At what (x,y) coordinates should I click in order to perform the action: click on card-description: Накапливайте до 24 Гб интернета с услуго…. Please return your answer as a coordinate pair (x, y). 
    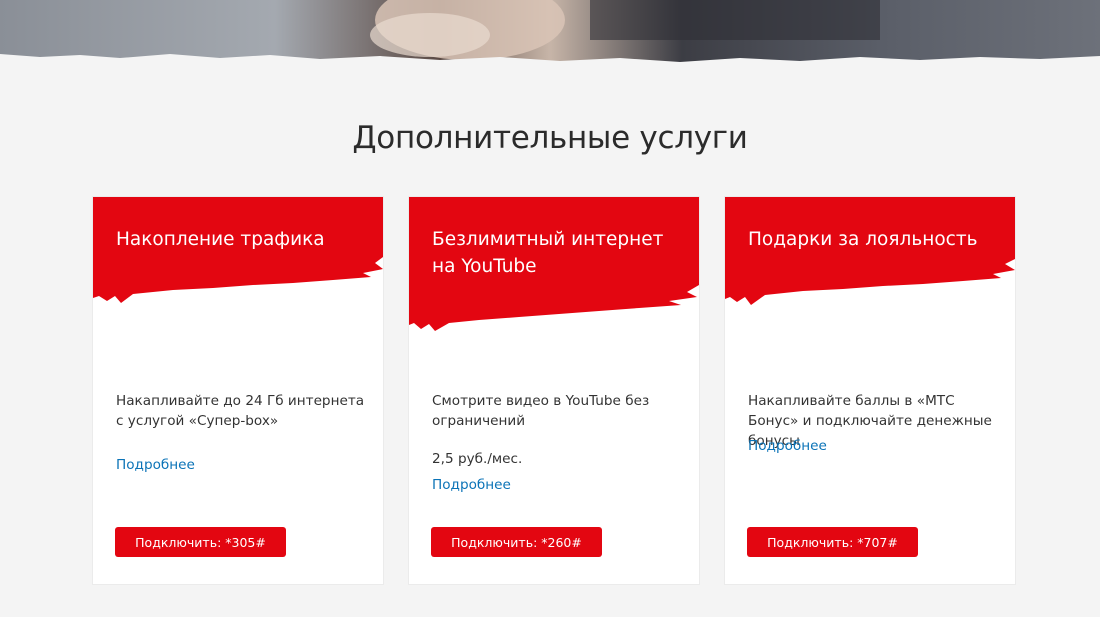
    Looking at the image, I should click on (240, 411).